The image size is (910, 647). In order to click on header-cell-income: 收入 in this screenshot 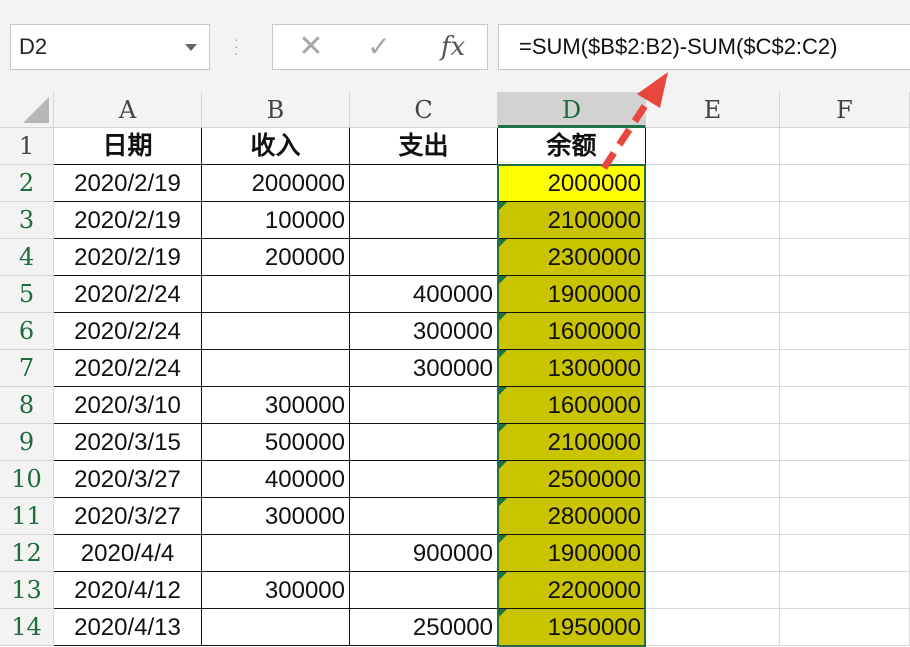, I will do `click(276, 146)`.